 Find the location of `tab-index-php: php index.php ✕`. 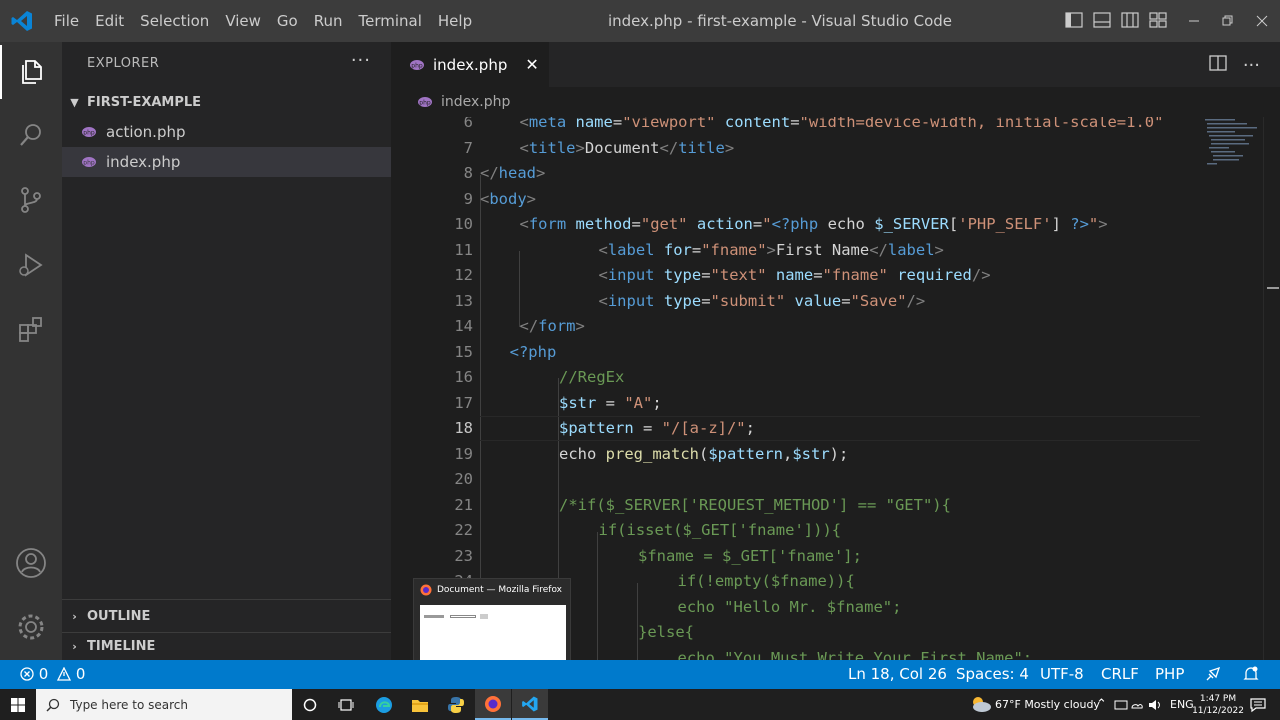

tab-index-php: php index.php ✕ is located at coordinates (470, 64).